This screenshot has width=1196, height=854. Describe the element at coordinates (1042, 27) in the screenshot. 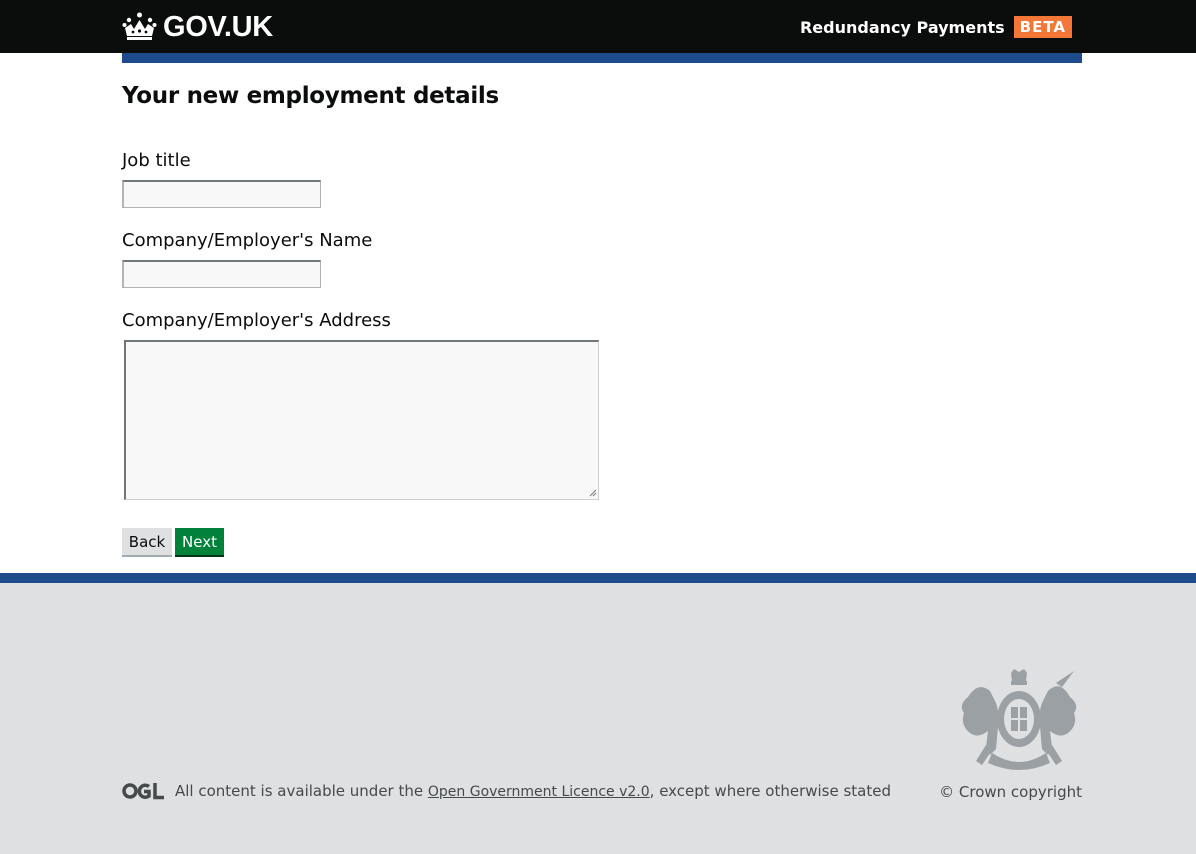

I see `phase-tag: BETA` at that location.